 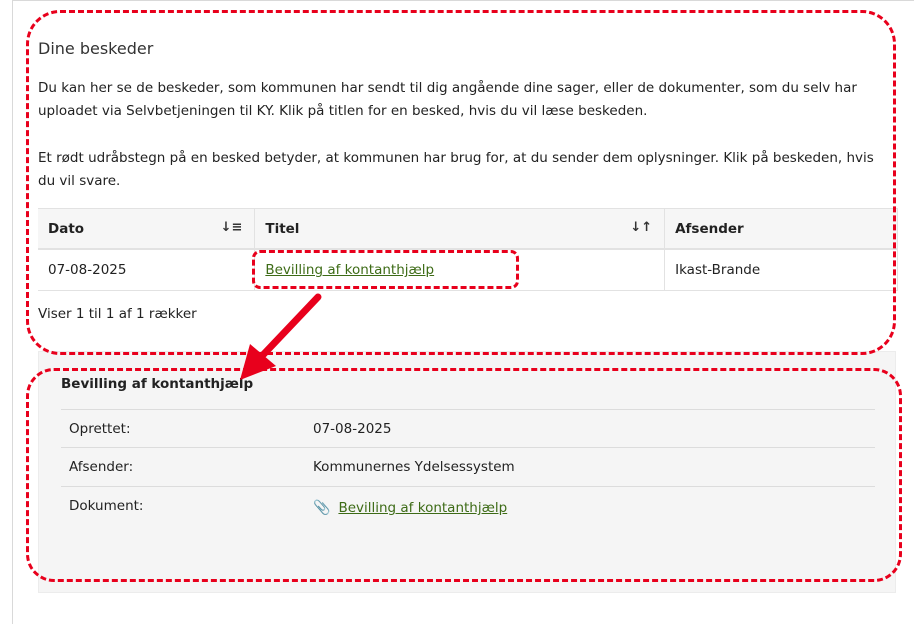 I want to click on document-value: 📎 Bevilling af kontanthjælp, so click(x=410, y=508).